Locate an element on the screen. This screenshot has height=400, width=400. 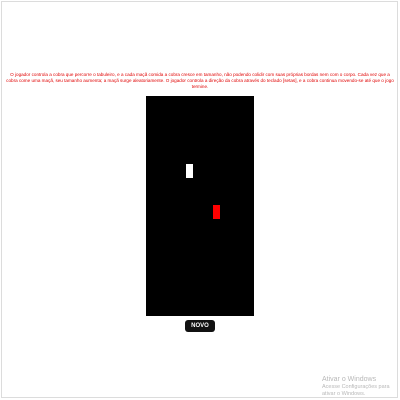
game-board is located at coordinates (200, 206).